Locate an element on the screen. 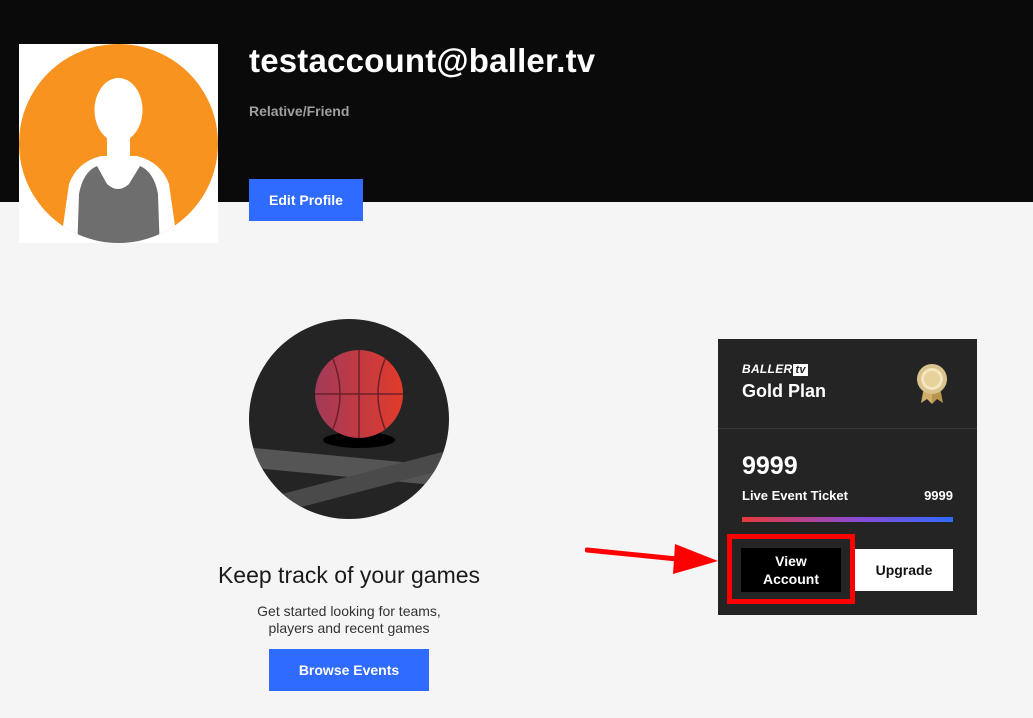 Image resolution: width=1033 pixels, height=718 pixels. gold-medal-icon is located at coordinates (932, 384).